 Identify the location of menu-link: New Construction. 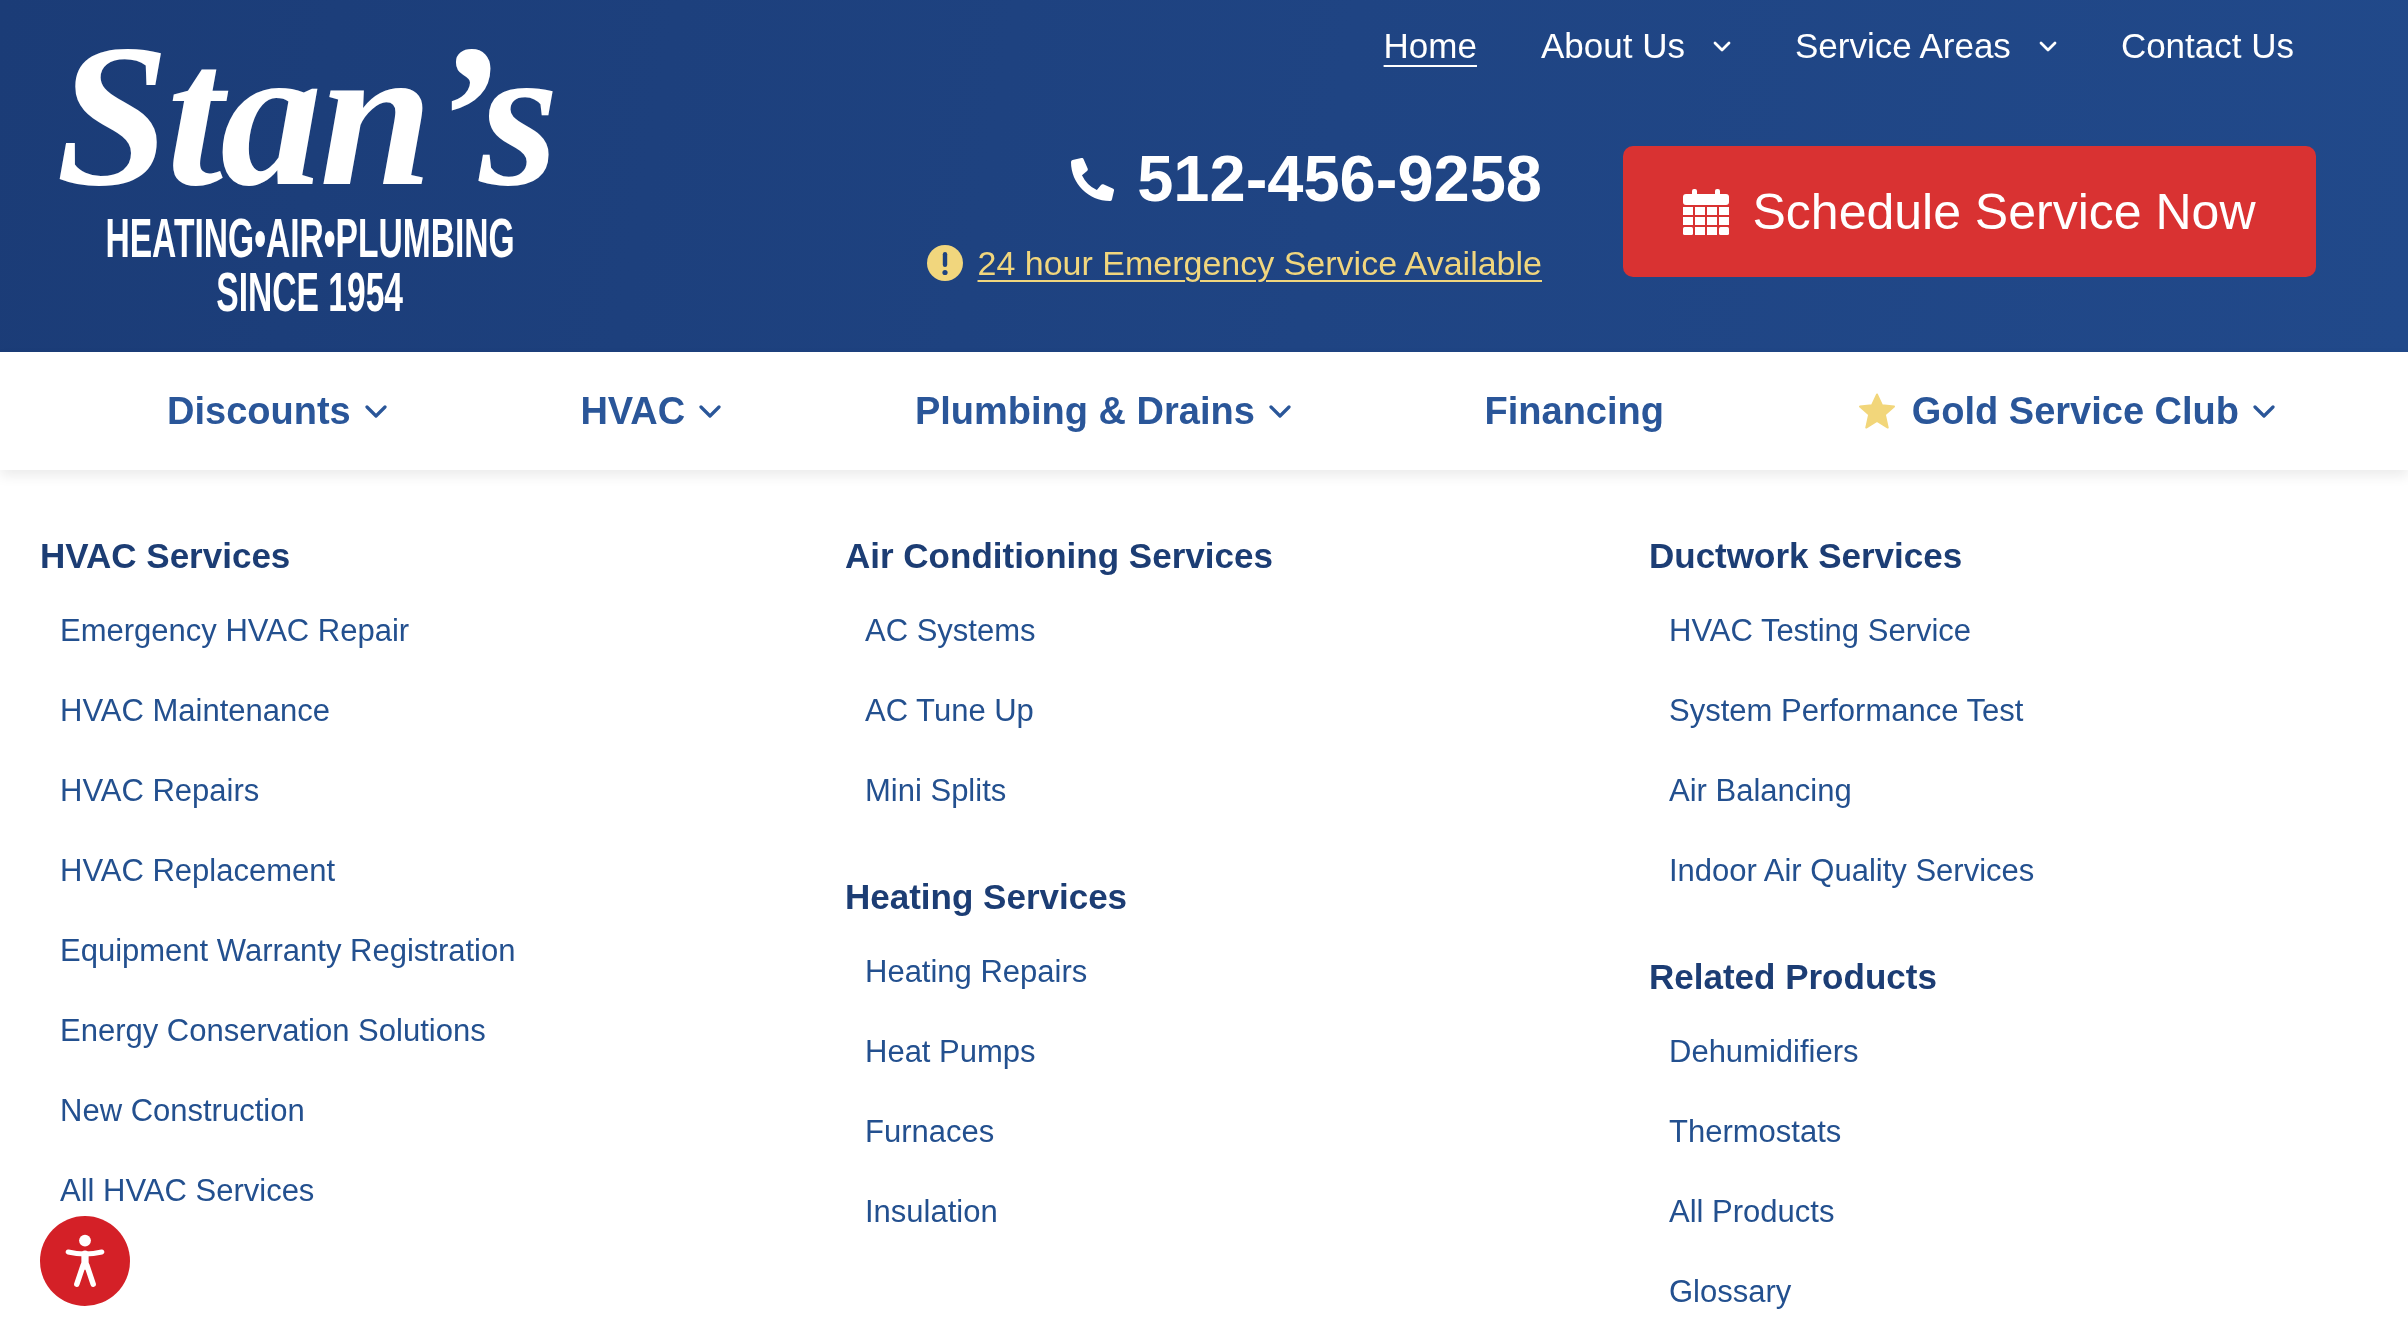
(182, 1111).